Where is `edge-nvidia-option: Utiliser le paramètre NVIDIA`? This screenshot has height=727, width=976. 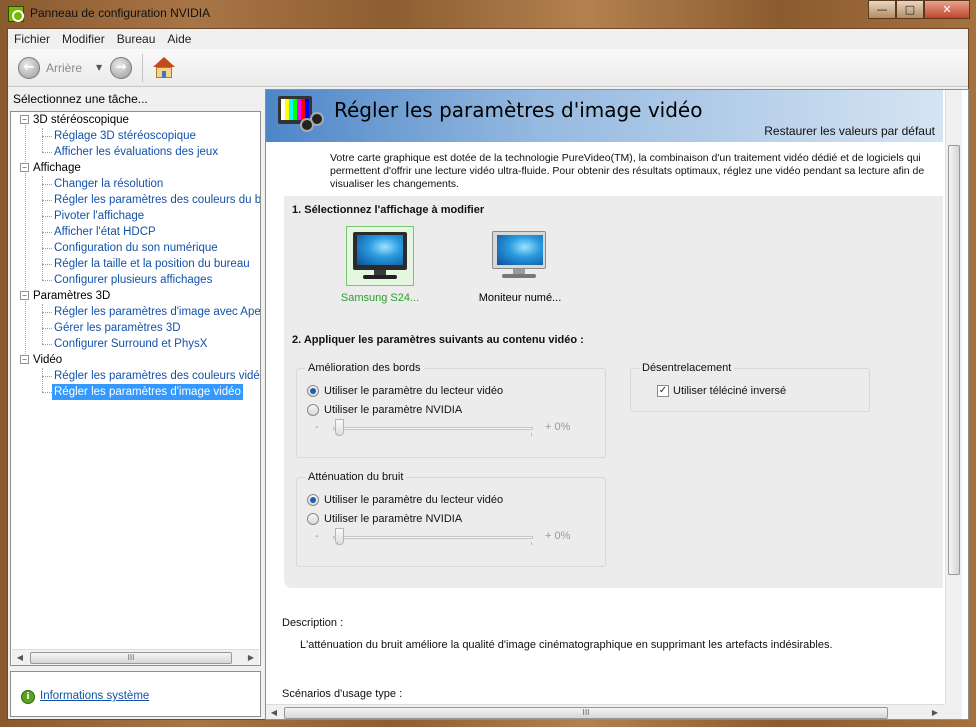 edge-nvidia-option: Utiliser le paramètre NVIDIA is located at coordinates (384, 410).